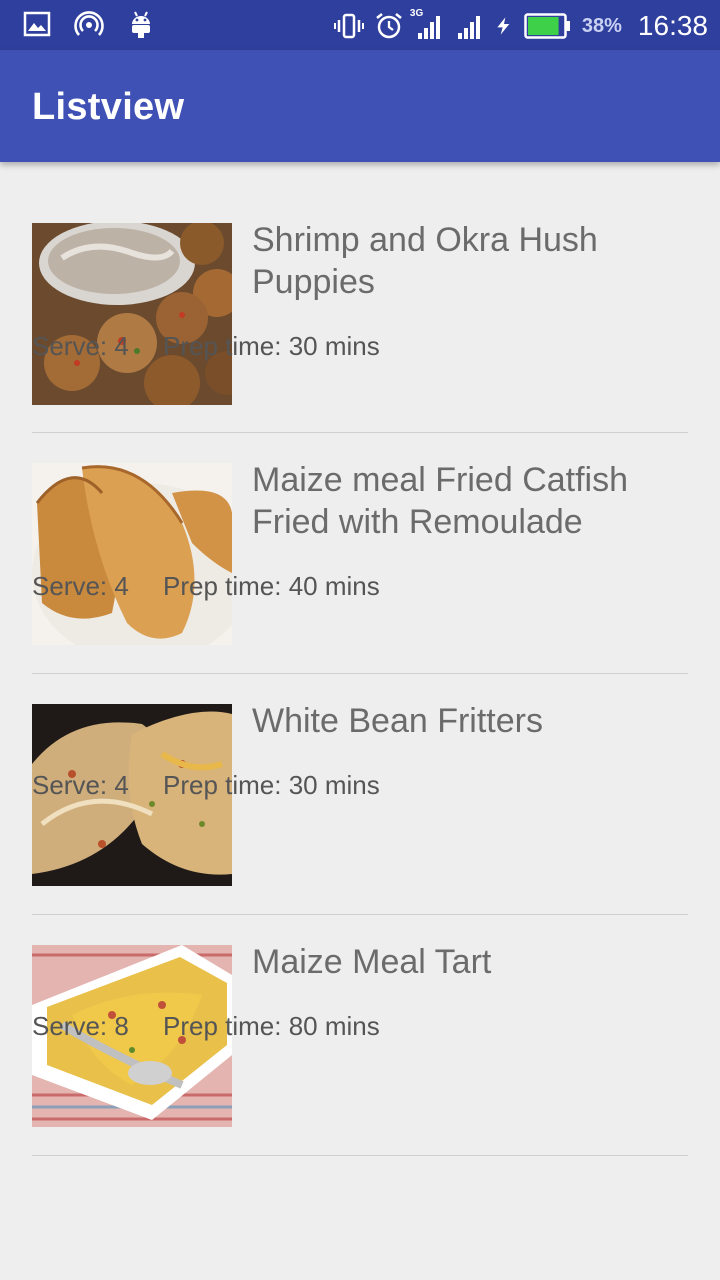 The width and height of the screenshot is (720, 1280). I want to click on battery-icon, so click(548, 26).